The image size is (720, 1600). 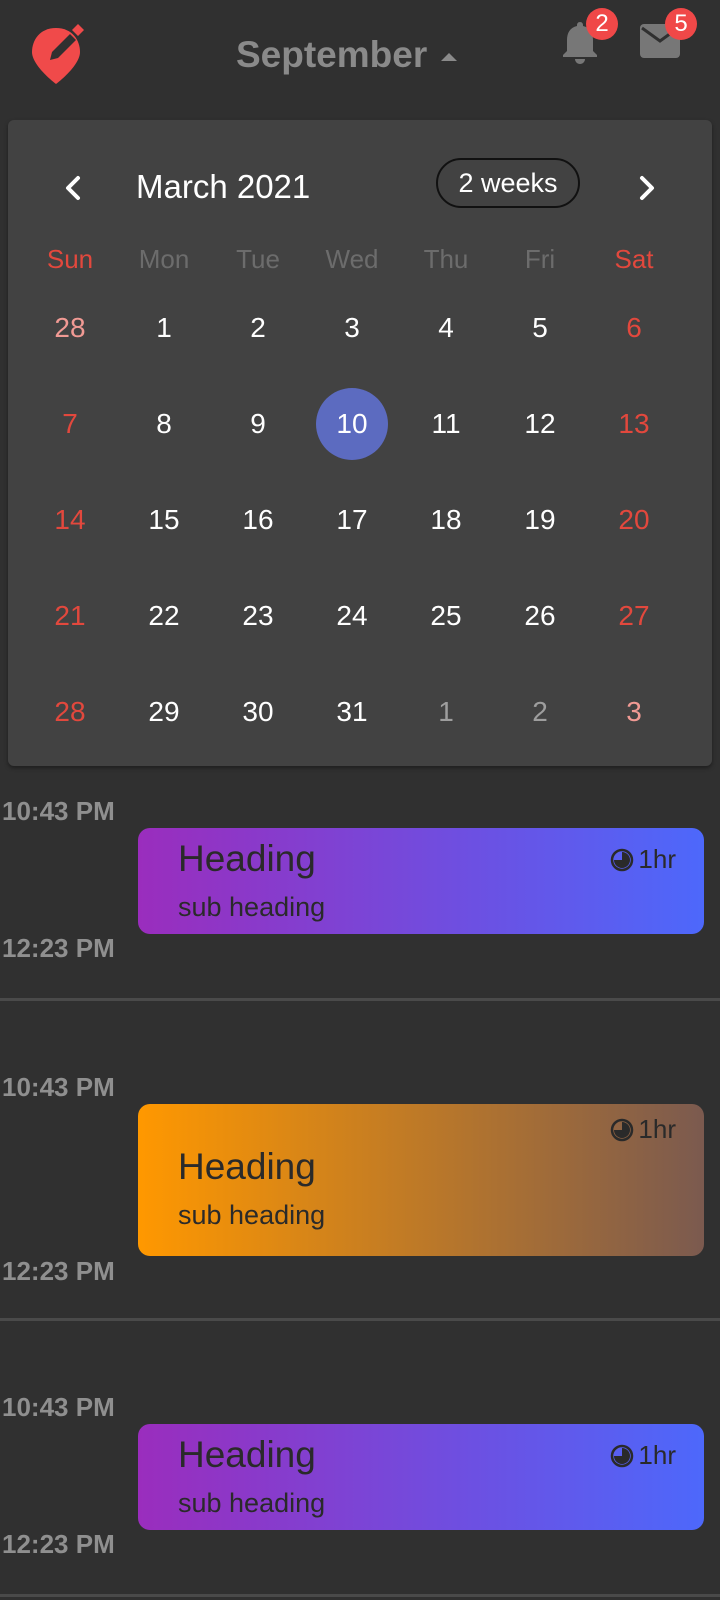 I want to click on calendar-day: 21, so click(x=70, y=616).